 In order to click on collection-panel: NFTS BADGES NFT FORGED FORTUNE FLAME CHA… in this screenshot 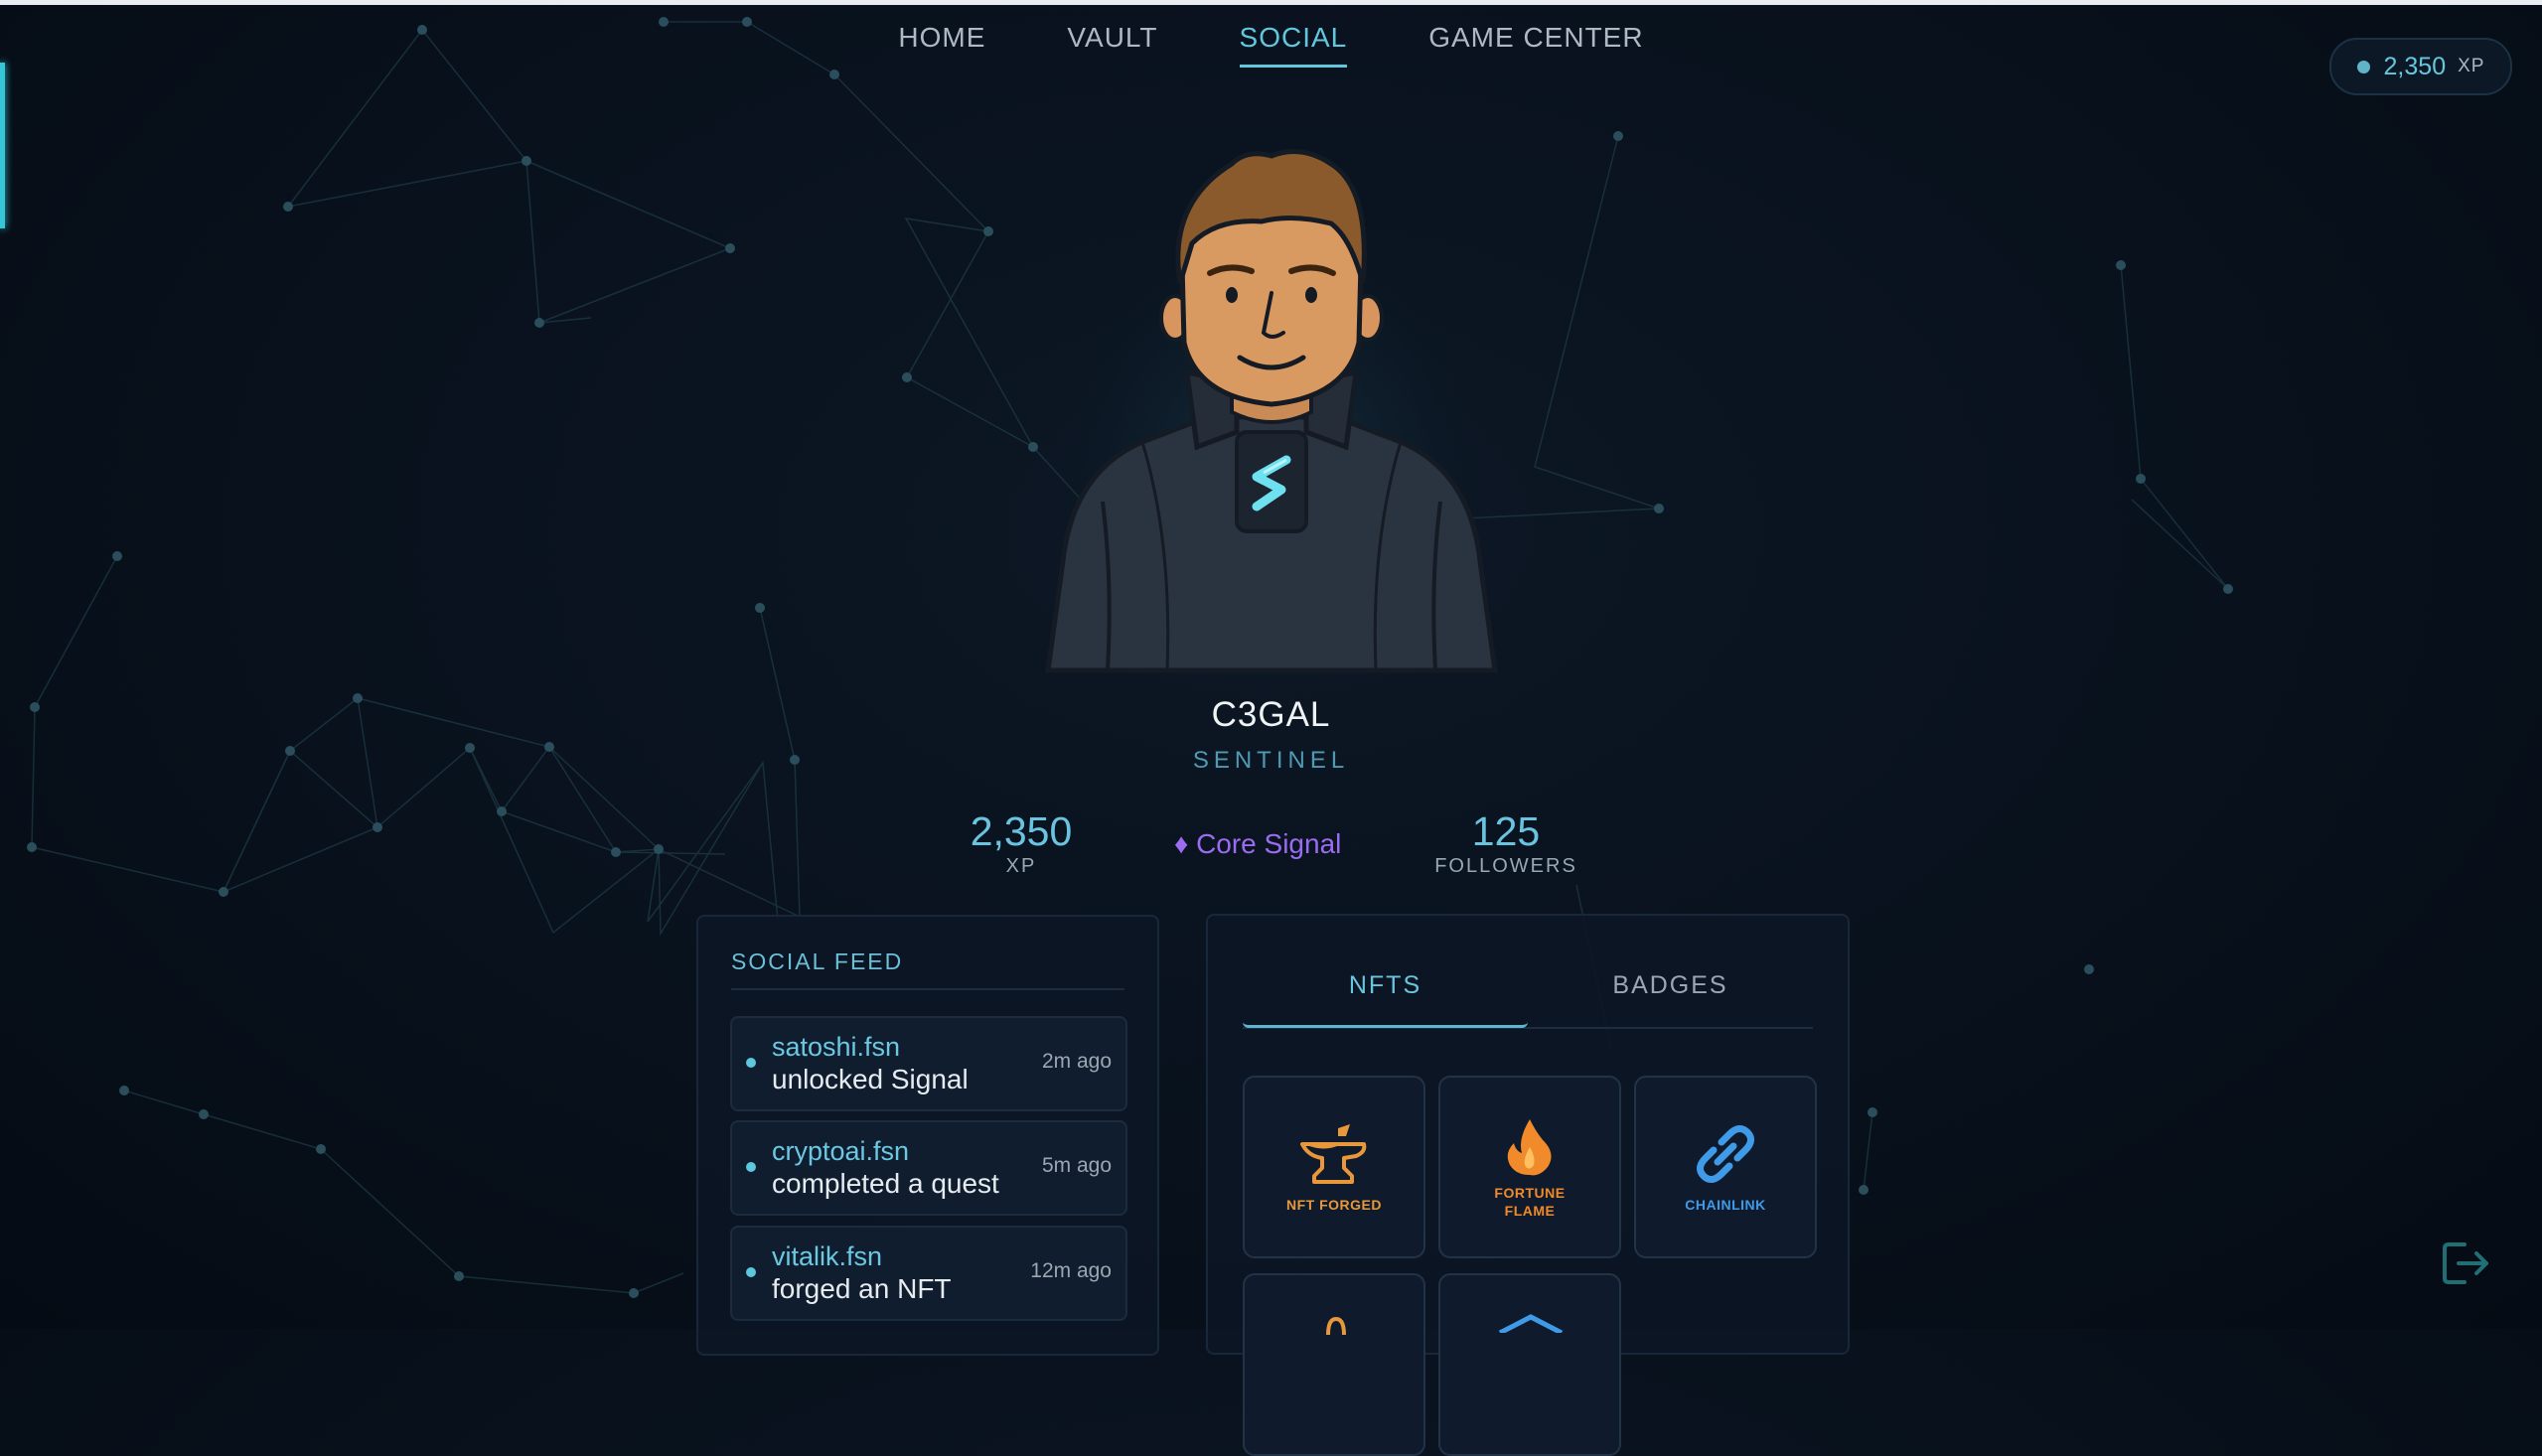, I will do `click(1528, 1185)`.